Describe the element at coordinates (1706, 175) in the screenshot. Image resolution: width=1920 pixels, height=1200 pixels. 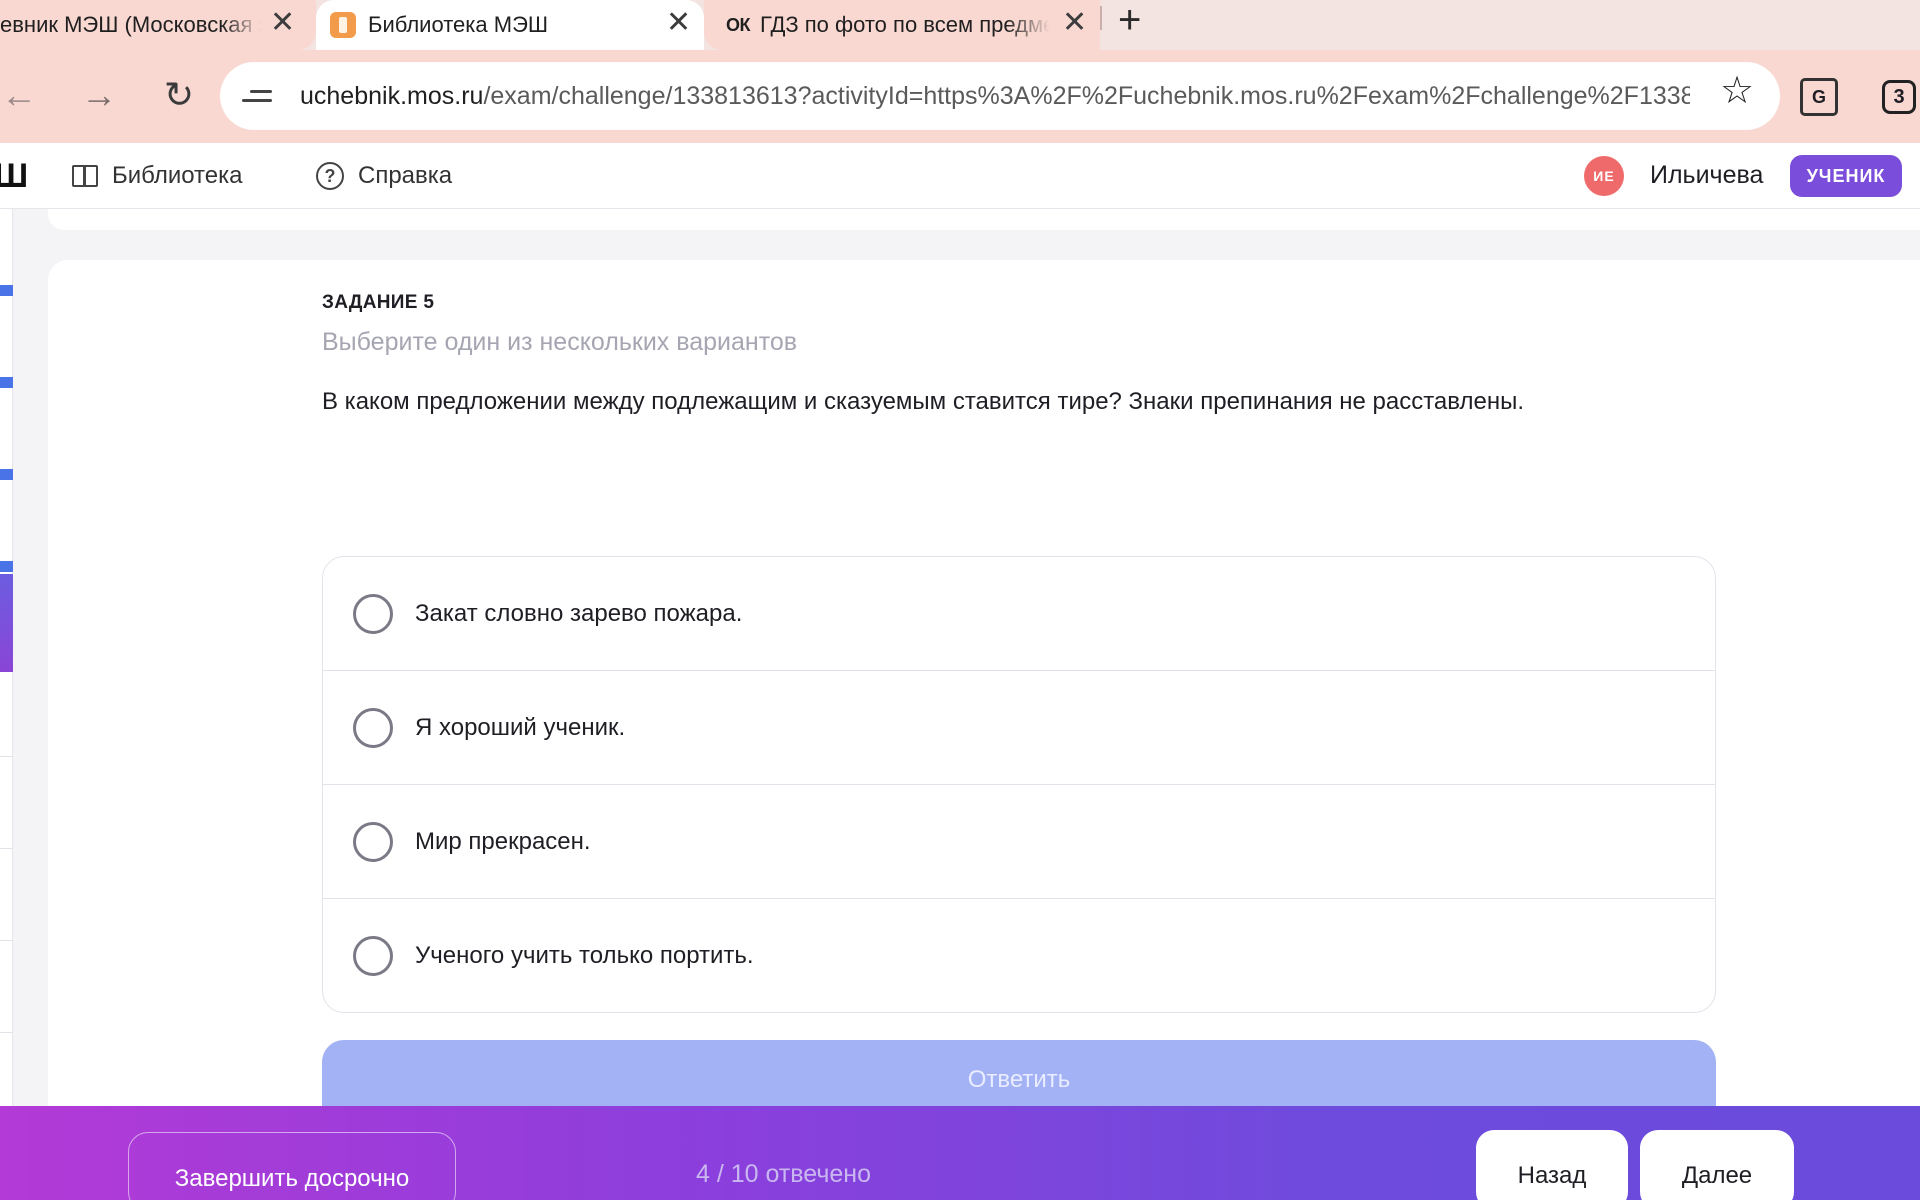
I see `user-name: Ильичева` at that location.